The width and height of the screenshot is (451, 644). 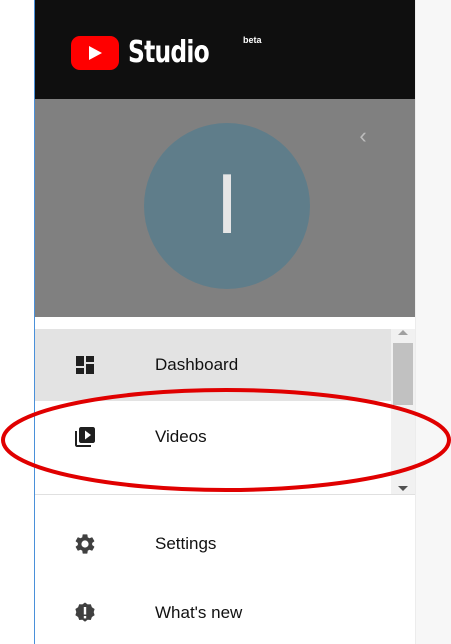 What do you see at coordinates (403, 374) in the screenshot?
I see `scroll-thumb` at bounding box center [403, 374].